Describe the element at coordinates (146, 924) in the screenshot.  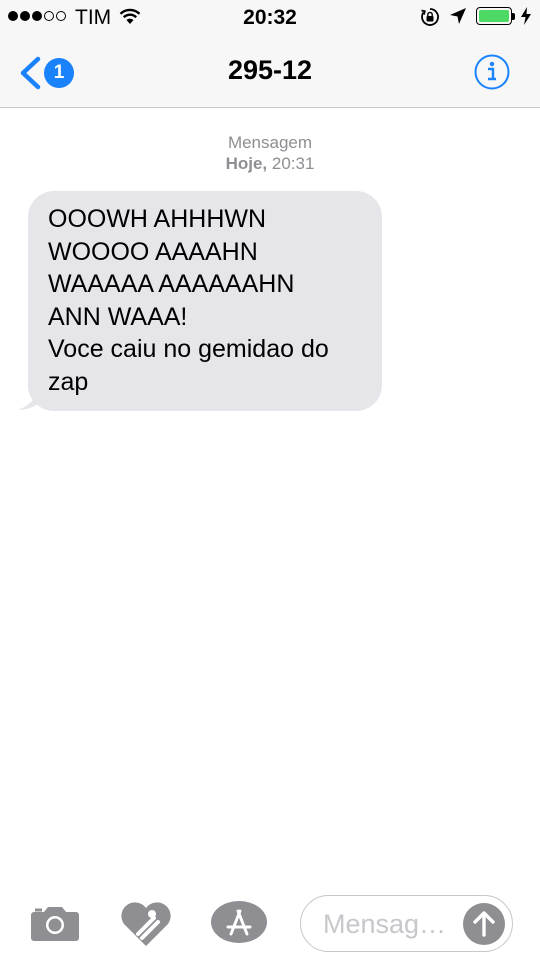
I see `digital-touch-heart-icon` at that location.